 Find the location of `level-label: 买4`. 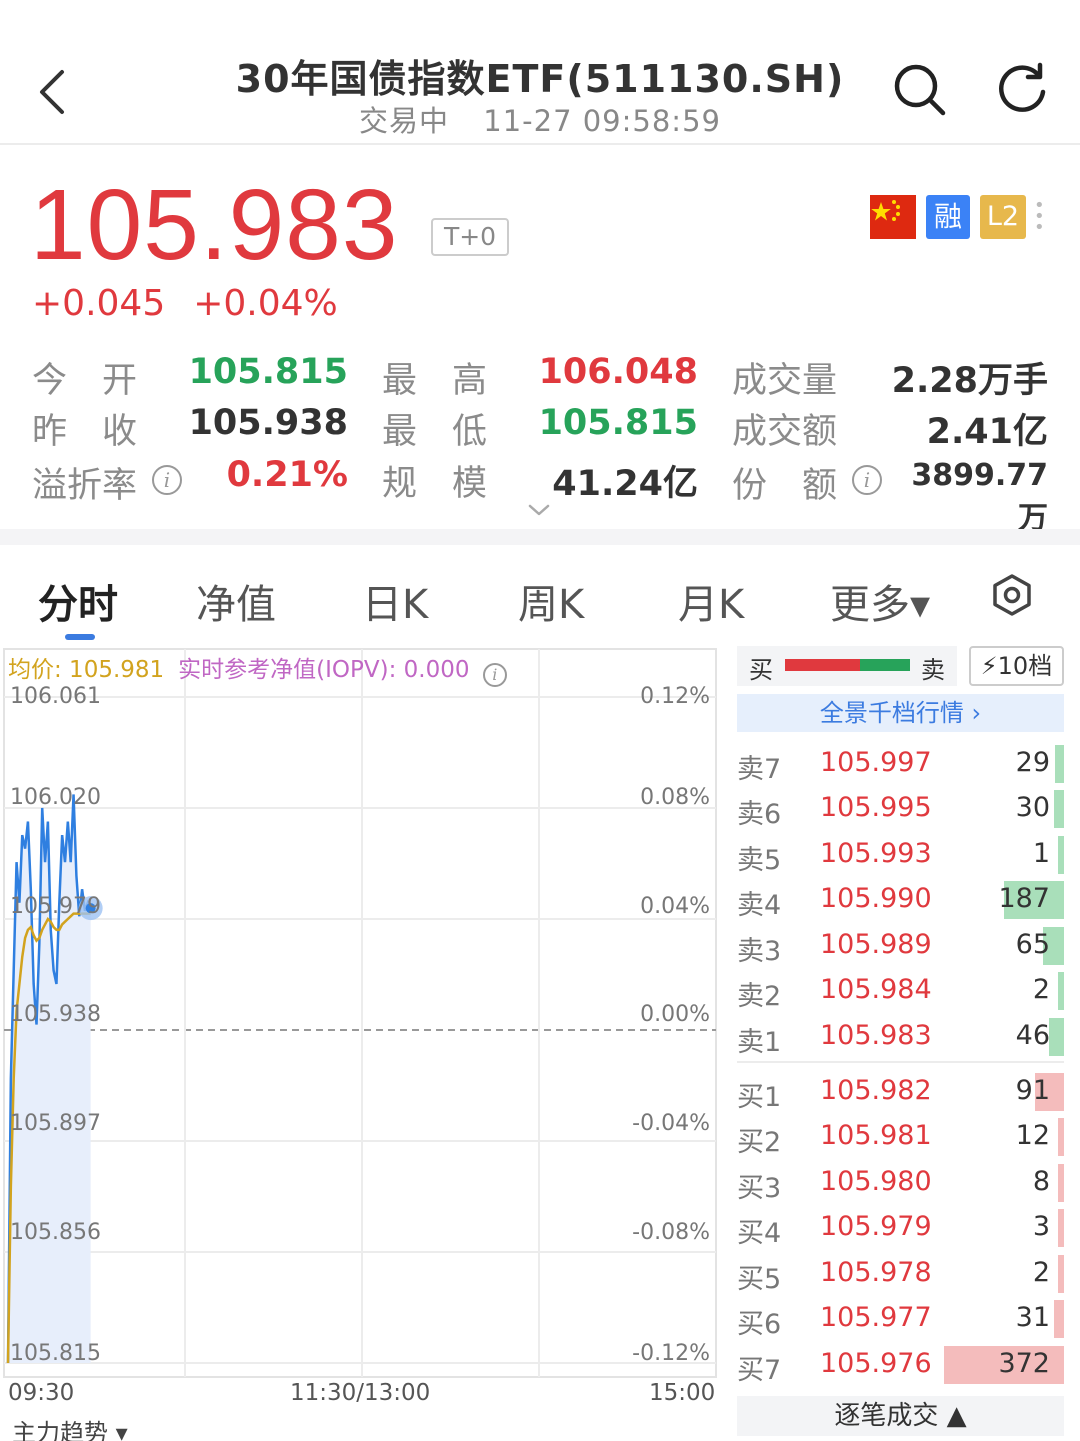

level-label: 买4 is located at coordinates (759, 1233).